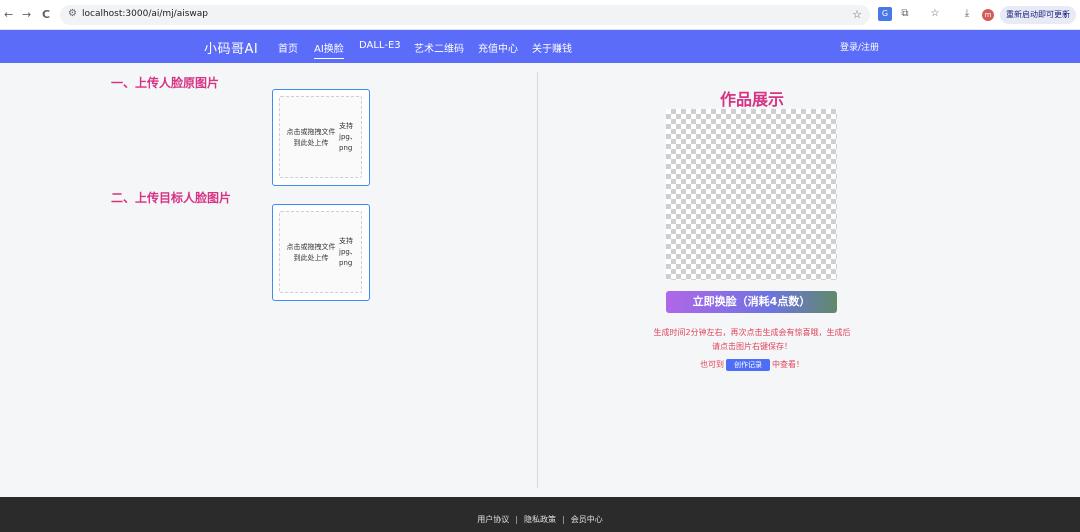 This screenshot has width=1080, height=532. Describe the element at coordinates (788, 364) in the screenshot. I see `record-notice-suffix: 中查看！` at that location.